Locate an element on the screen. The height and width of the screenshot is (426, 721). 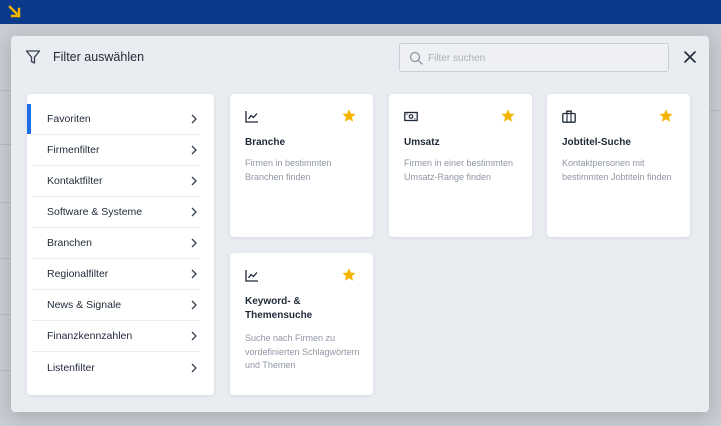
sidebar-item-label: Software & Systeme is located at coordinates (95, 212).